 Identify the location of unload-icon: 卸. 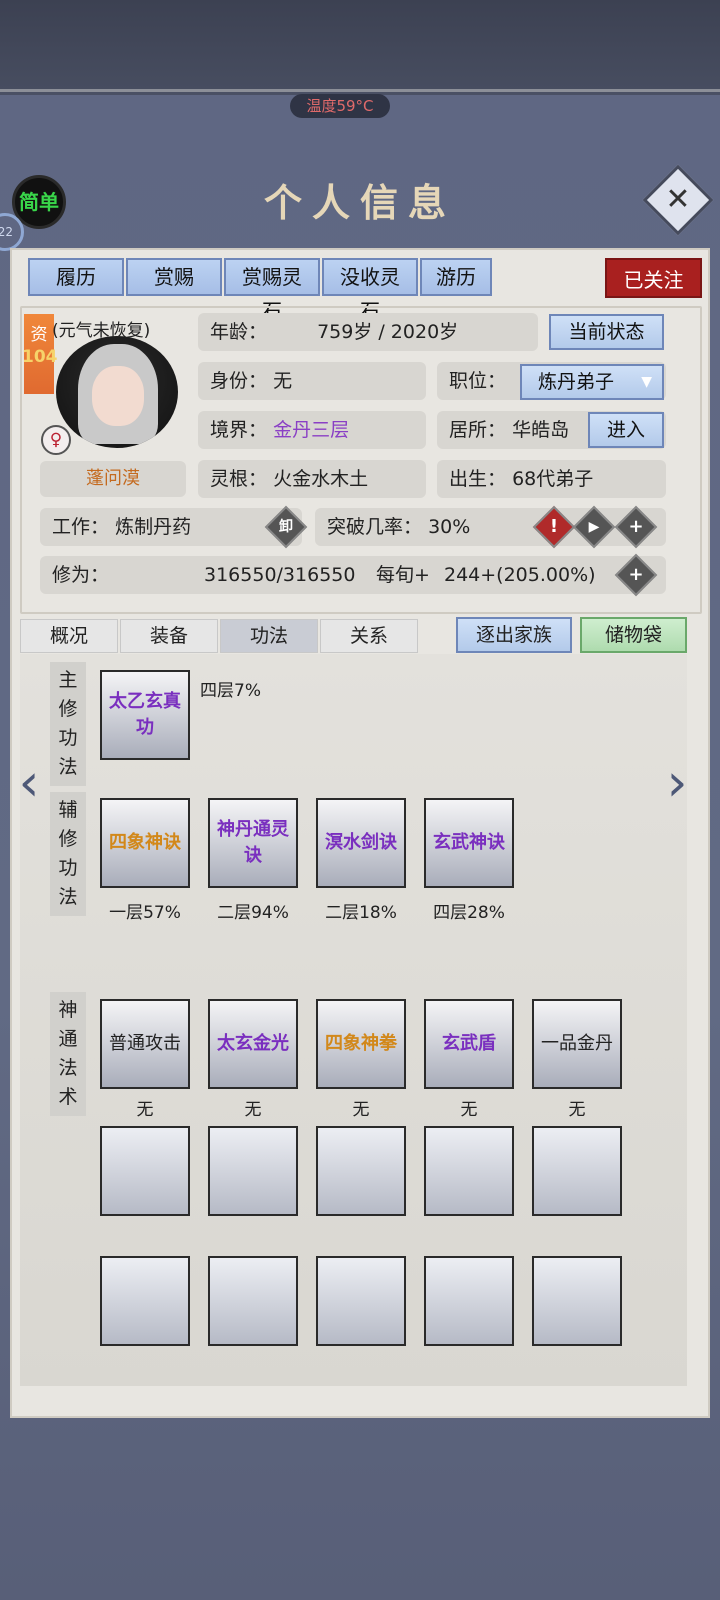
(286, 527).